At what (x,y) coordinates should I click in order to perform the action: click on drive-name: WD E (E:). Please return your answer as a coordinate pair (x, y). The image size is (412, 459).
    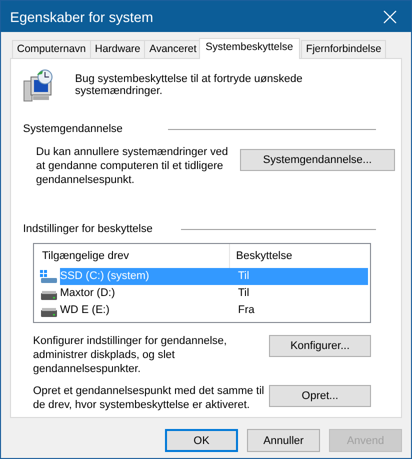
    Looking at the image, I should click on (84, 310).